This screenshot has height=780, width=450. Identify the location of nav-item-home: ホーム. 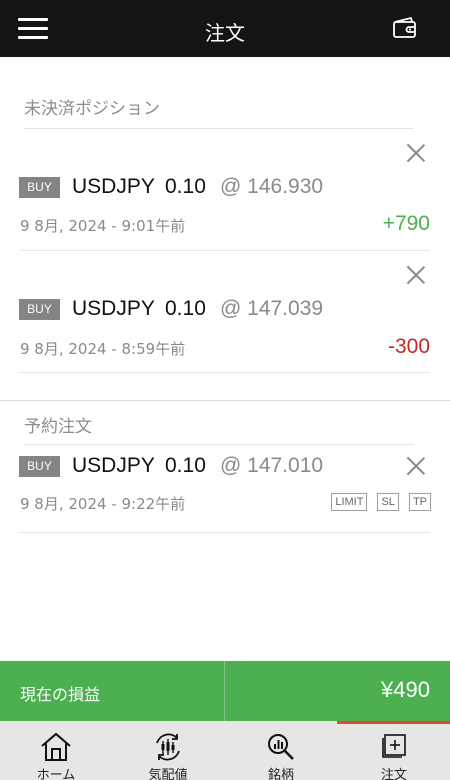
(56, 752).